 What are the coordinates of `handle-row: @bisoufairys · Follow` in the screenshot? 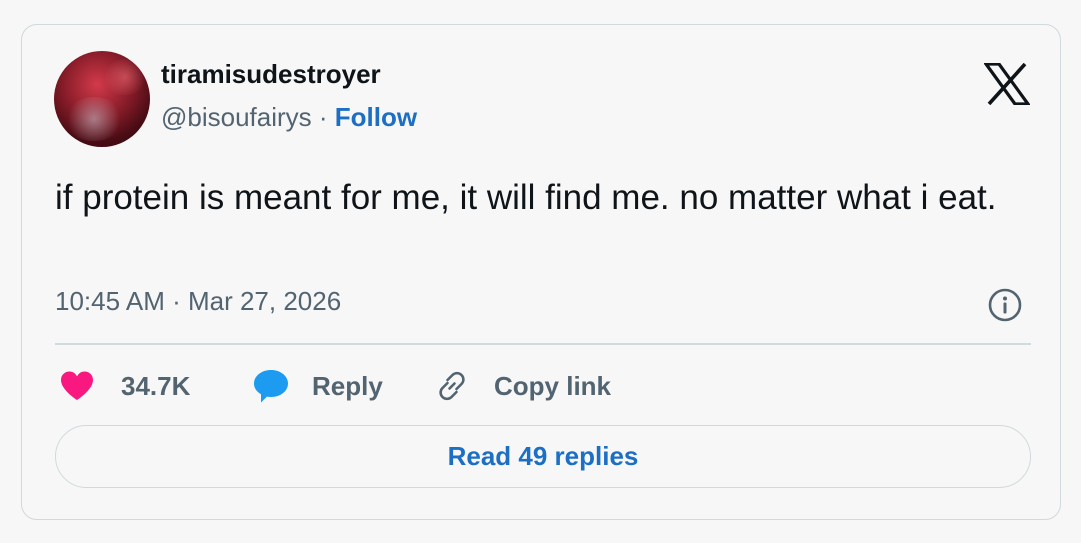 It's located at (289, 117).